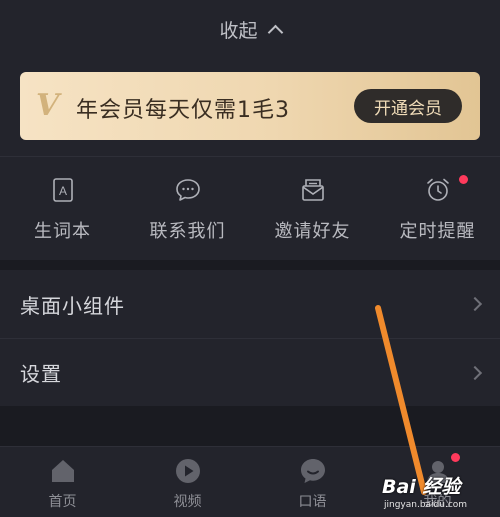  What do you see at coordinates (72, 305) in the screenshot?
I see `menu-item-label: 桌面小组件` at bounding box center [72, 305].